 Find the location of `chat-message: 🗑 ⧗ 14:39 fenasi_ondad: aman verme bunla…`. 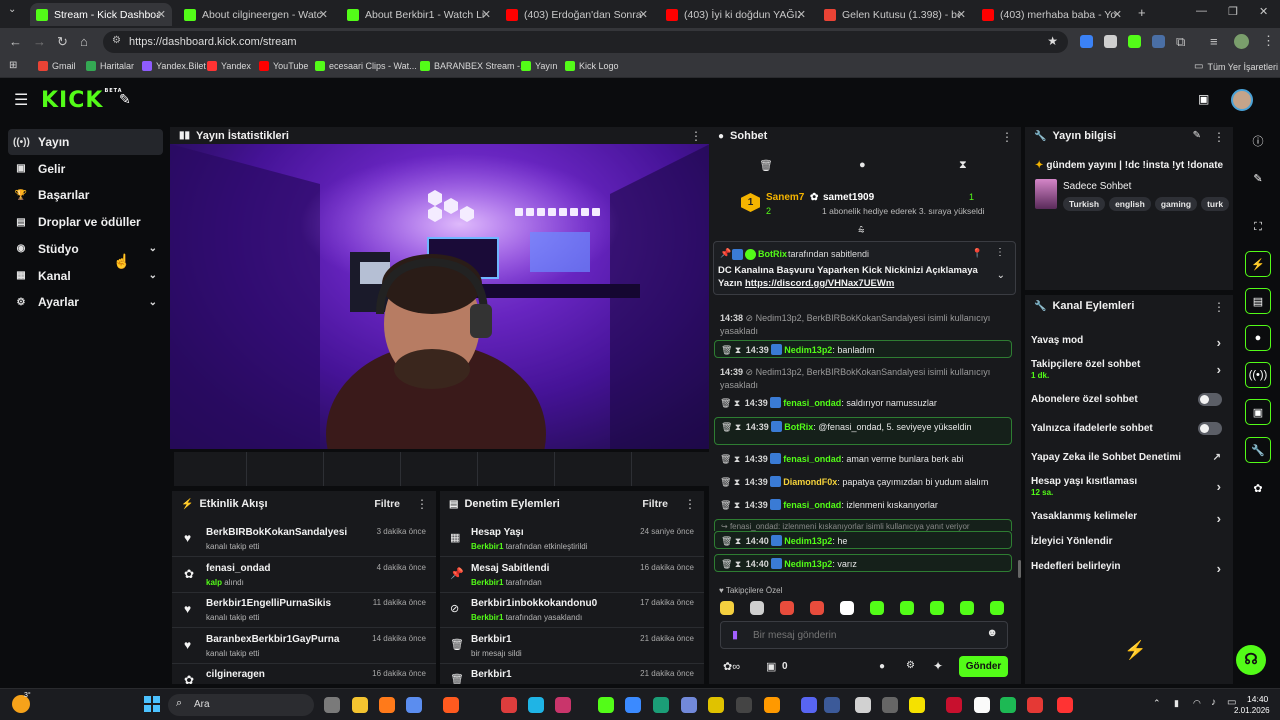

chat-message: 🗑 ⧗ 14:39 fenasi_ondad: aman verme bunla… is located at coordinates (863, 459).